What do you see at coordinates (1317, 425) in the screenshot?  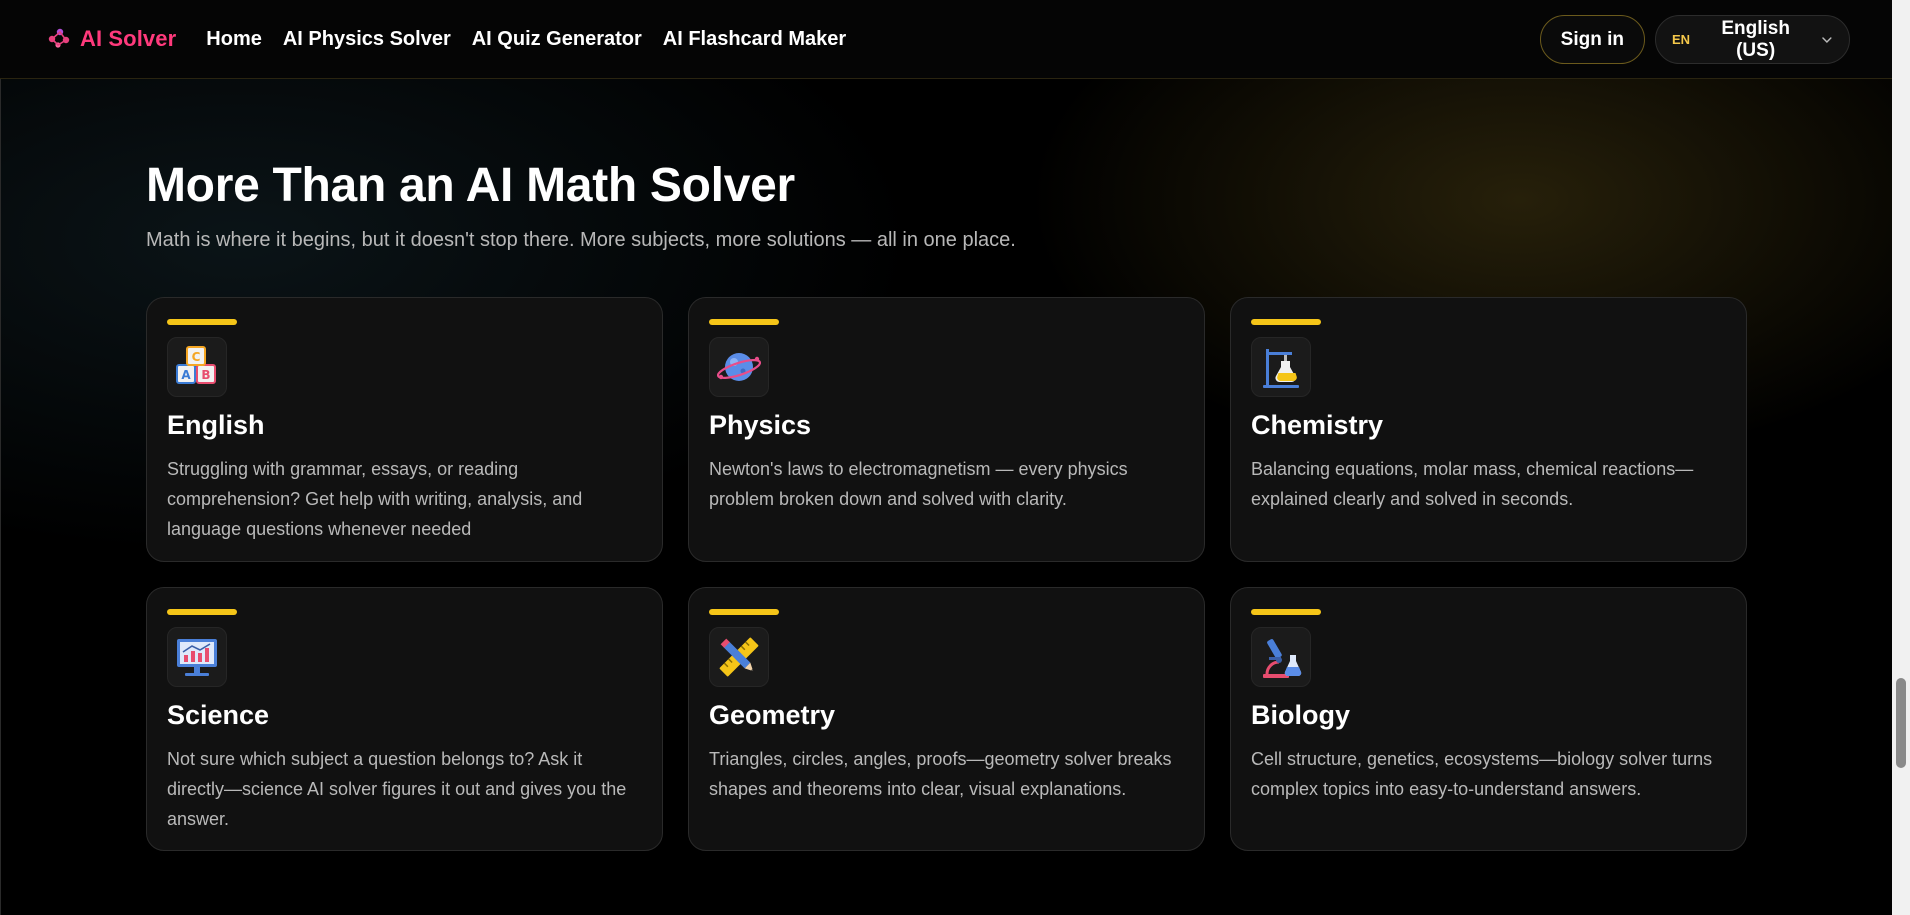 I see `card-title: Chemistry` at bounding box center [1317, 425].